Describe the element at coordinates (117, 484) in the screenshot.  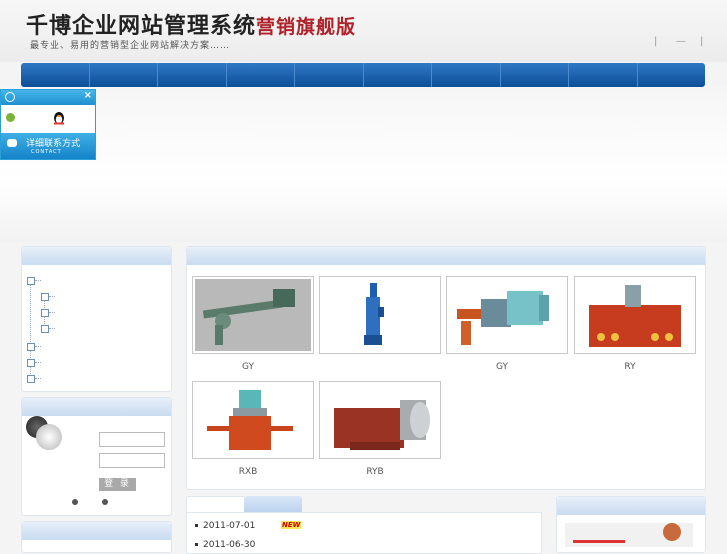
I see `login-button: 登 录` at that location.